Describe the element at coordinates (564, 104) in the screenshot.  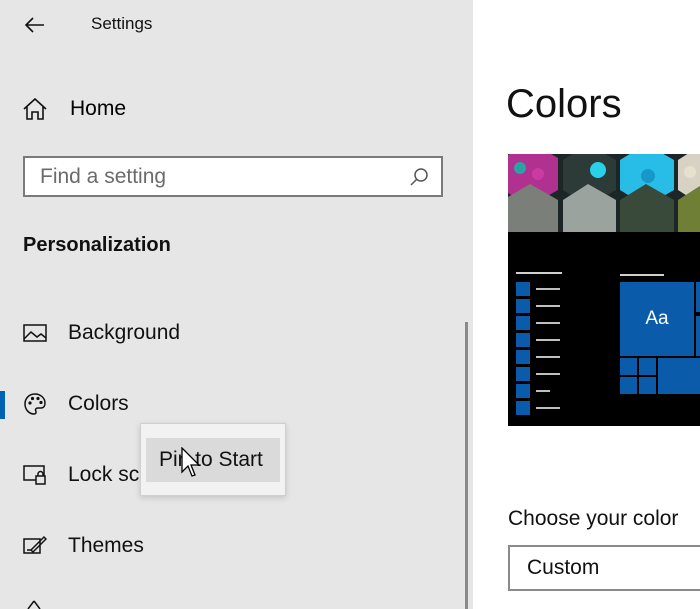
I see `page-title: Colors` at that location.